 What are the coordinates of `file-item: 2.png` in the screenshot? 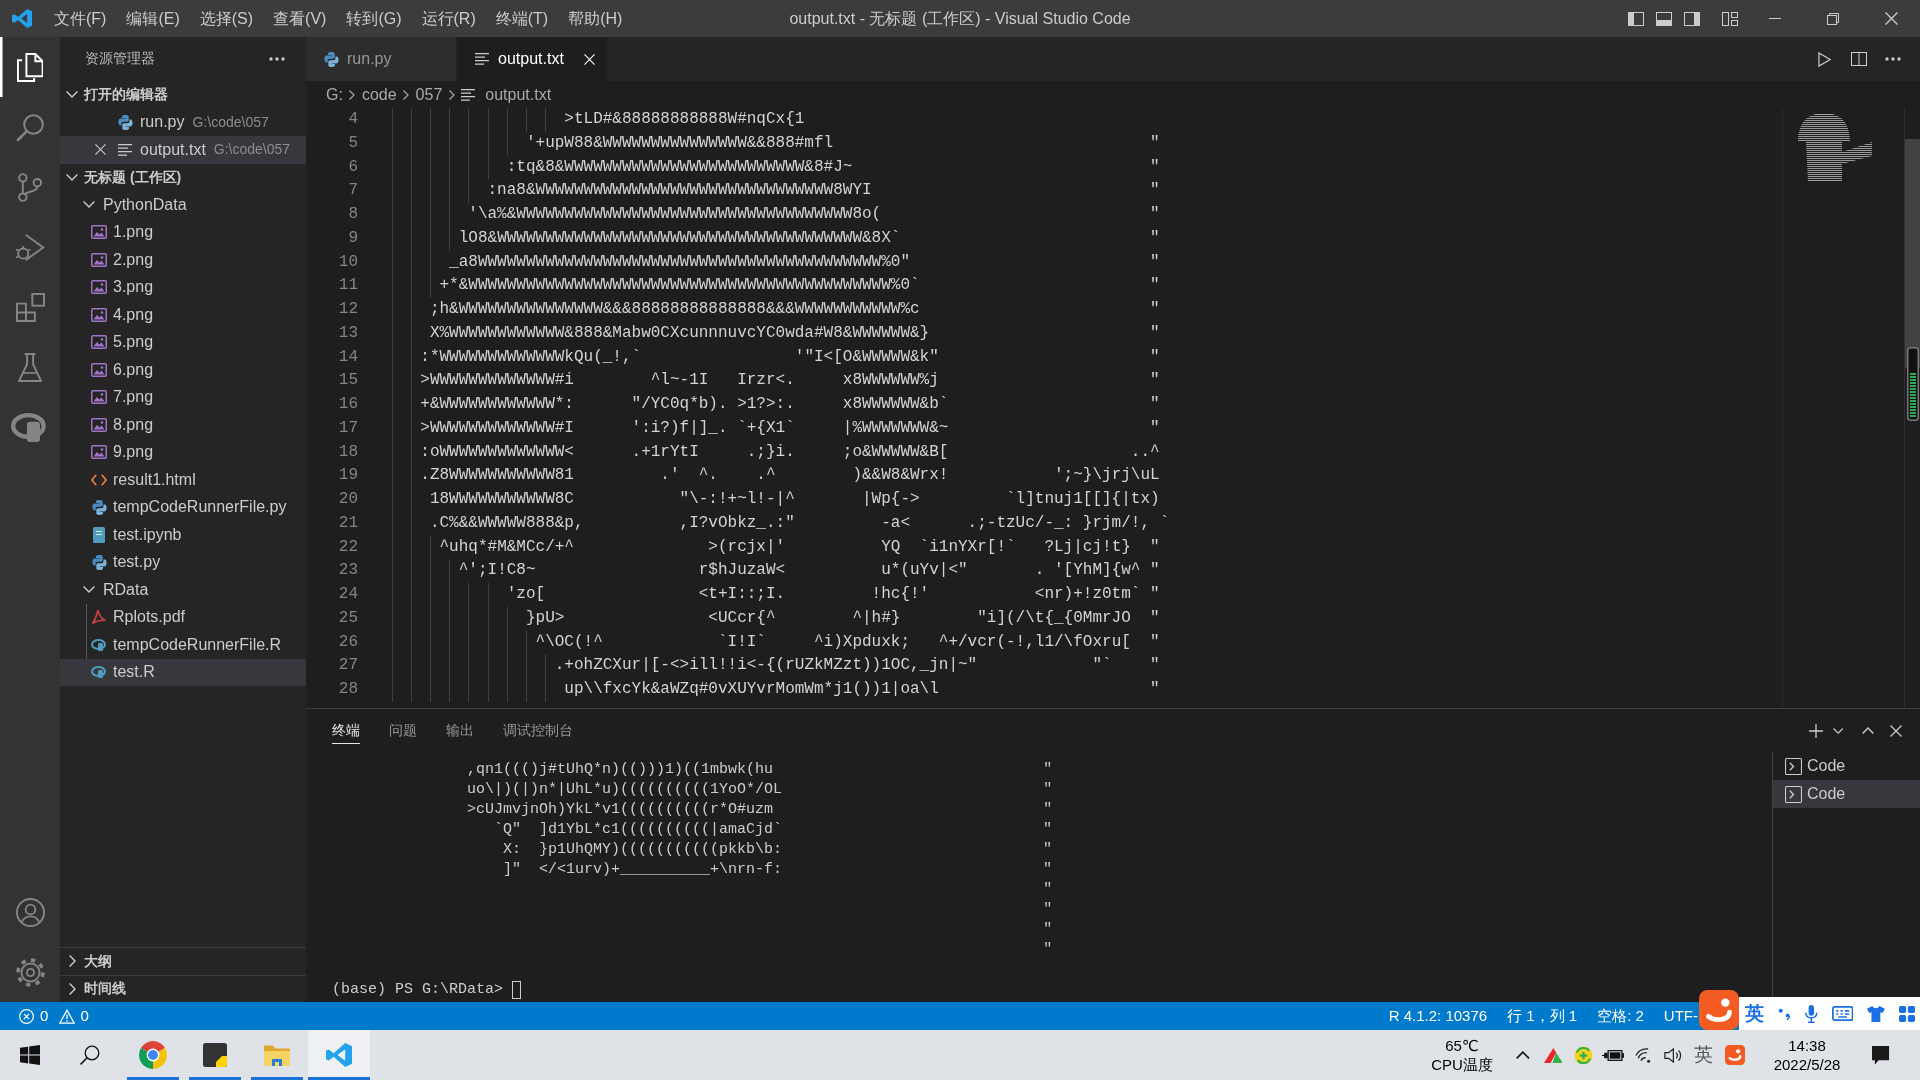 It's located at (183, 260).